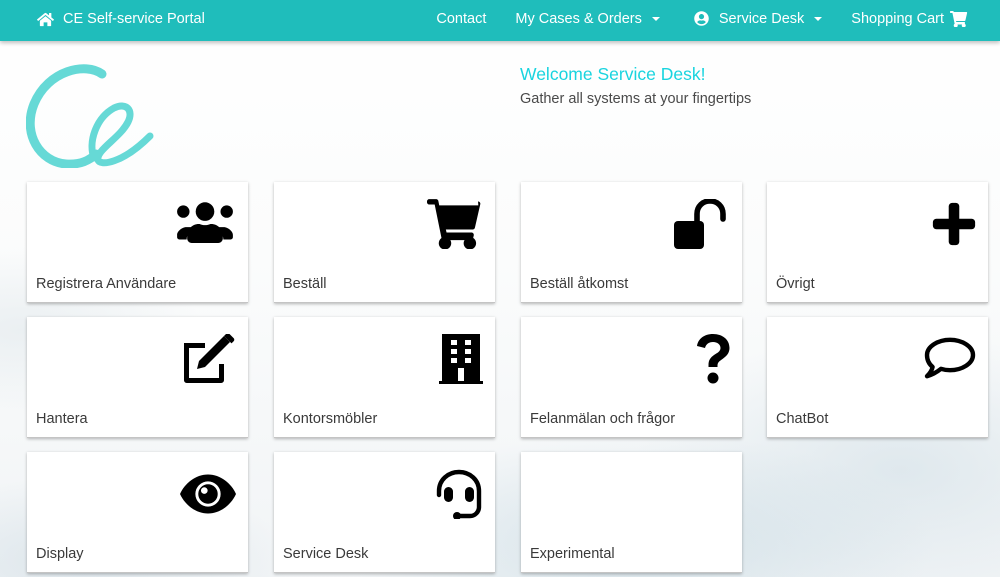 The image size is (1000, 577). I want to click on nav-shopping-cart: Shopping Cart, so click(909, 18).